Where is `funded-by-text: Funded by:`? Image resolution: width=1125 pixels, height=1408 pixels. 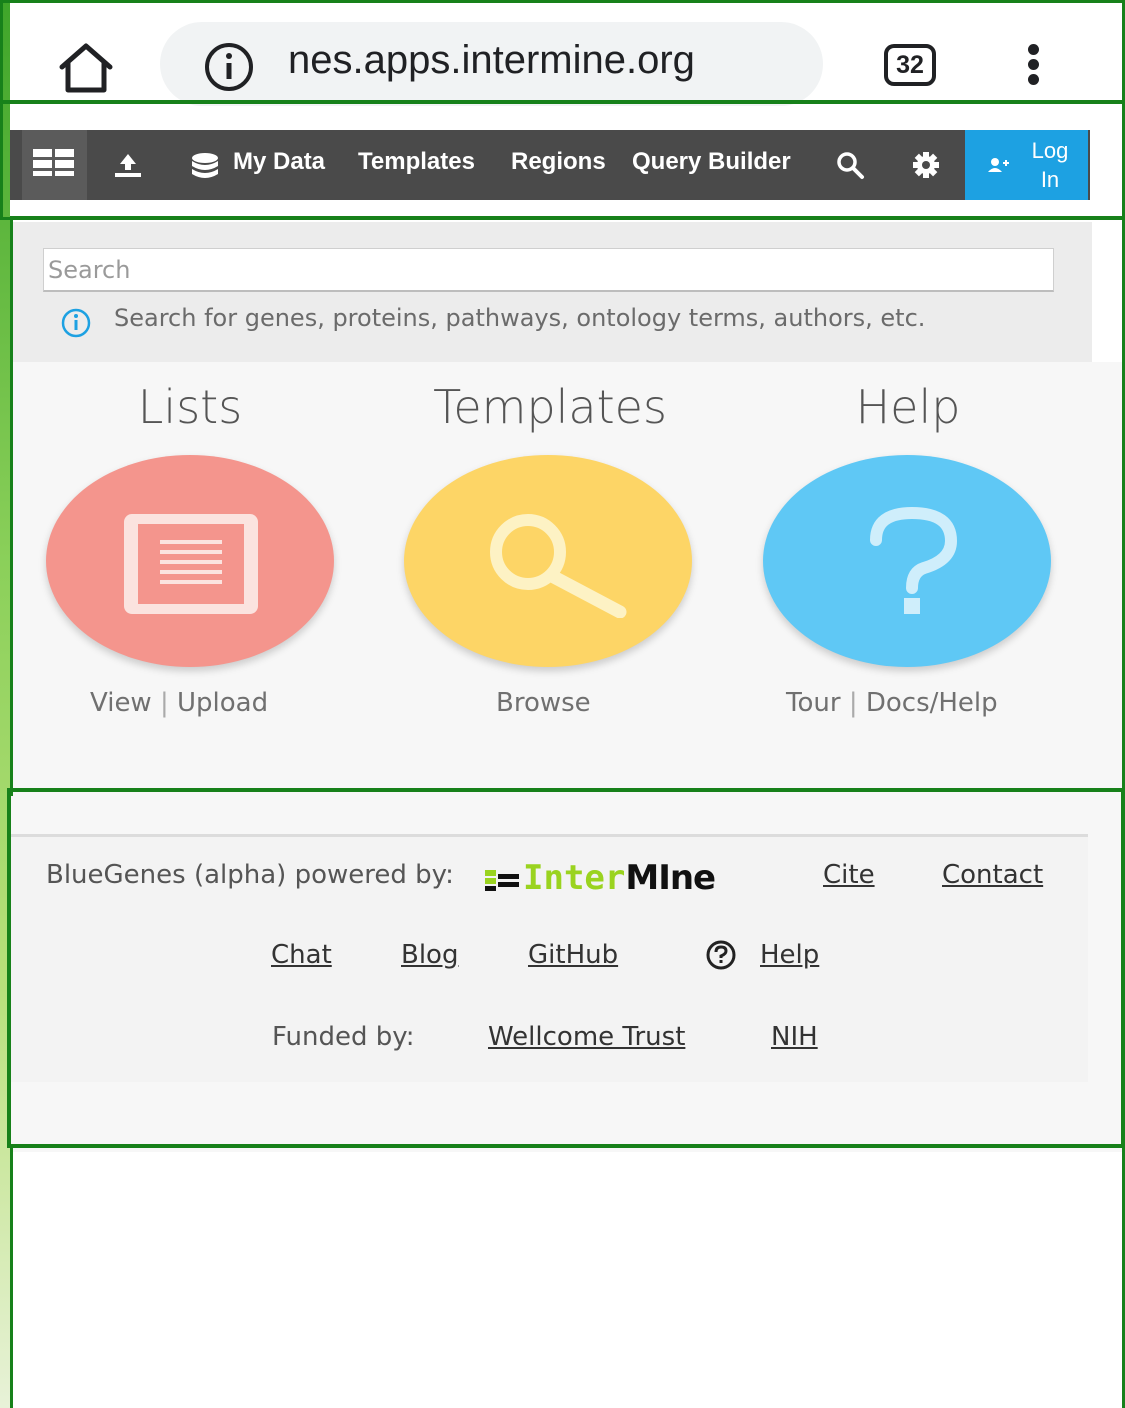 funded-by-text: Funded by: is located at coordinates (343, 1037).